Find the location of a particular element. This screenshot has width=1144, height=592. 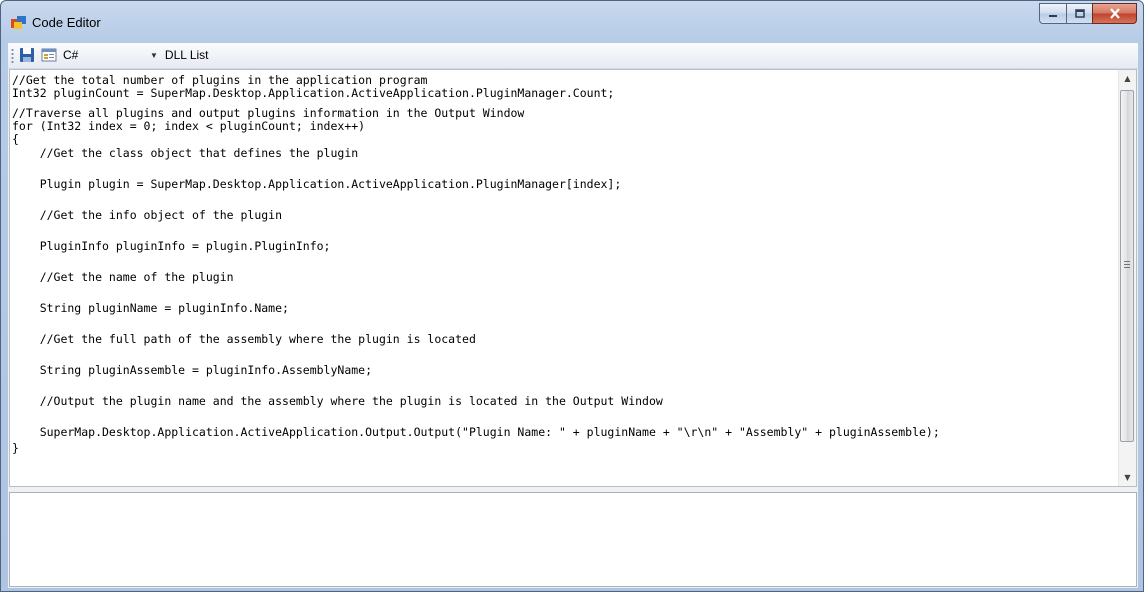

dll-list-dropdown: ▼ DLL List is located at coordinates (179, 55).